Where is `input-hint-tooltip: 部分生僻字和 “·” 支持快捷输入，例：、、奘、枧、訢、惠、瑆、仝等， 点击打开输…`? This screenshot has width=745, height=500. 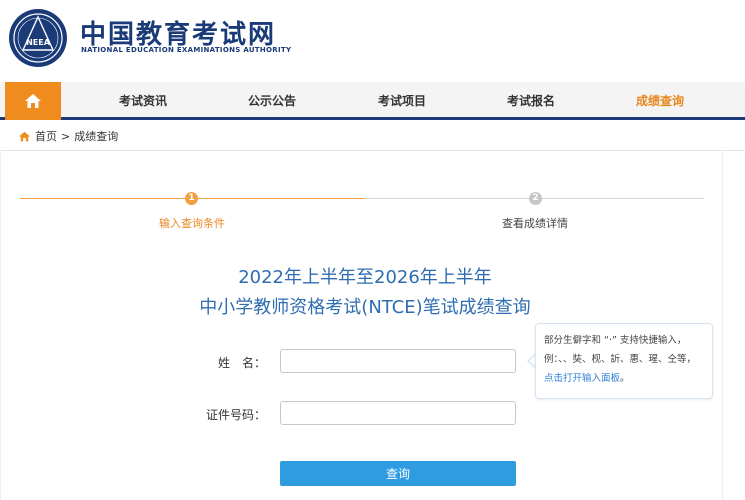 input-hint-tooltip: 部分生僻字和 “·” 支持快捷输入，例：、、奘、枧、訢、惠、瑆、仝等， 点击打开输… is located at coordinates (624, 361).